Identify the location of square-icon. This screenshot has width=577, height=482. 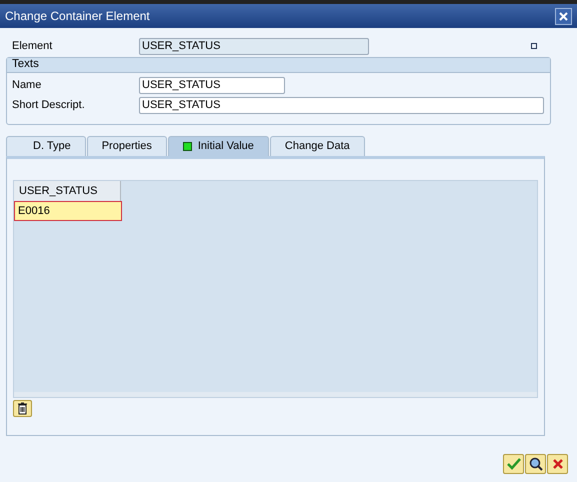
(534, 46).